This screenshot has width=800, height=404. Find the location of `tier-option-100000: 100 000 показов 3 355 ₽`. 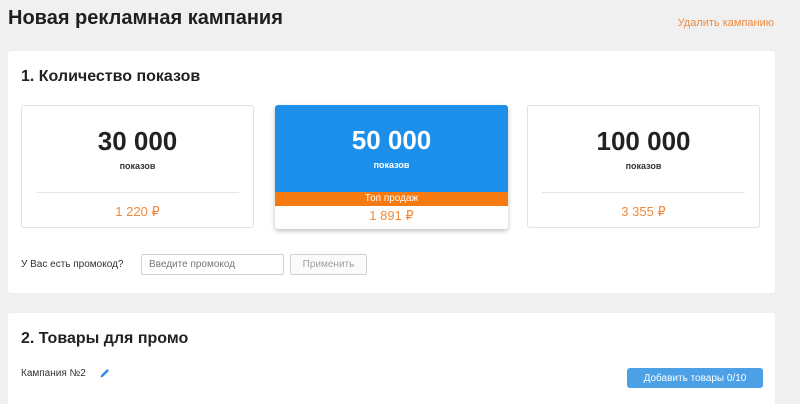

tier-option-100000: 100 000 показов 3 355 ₽ is located at coordinates (643, 166).